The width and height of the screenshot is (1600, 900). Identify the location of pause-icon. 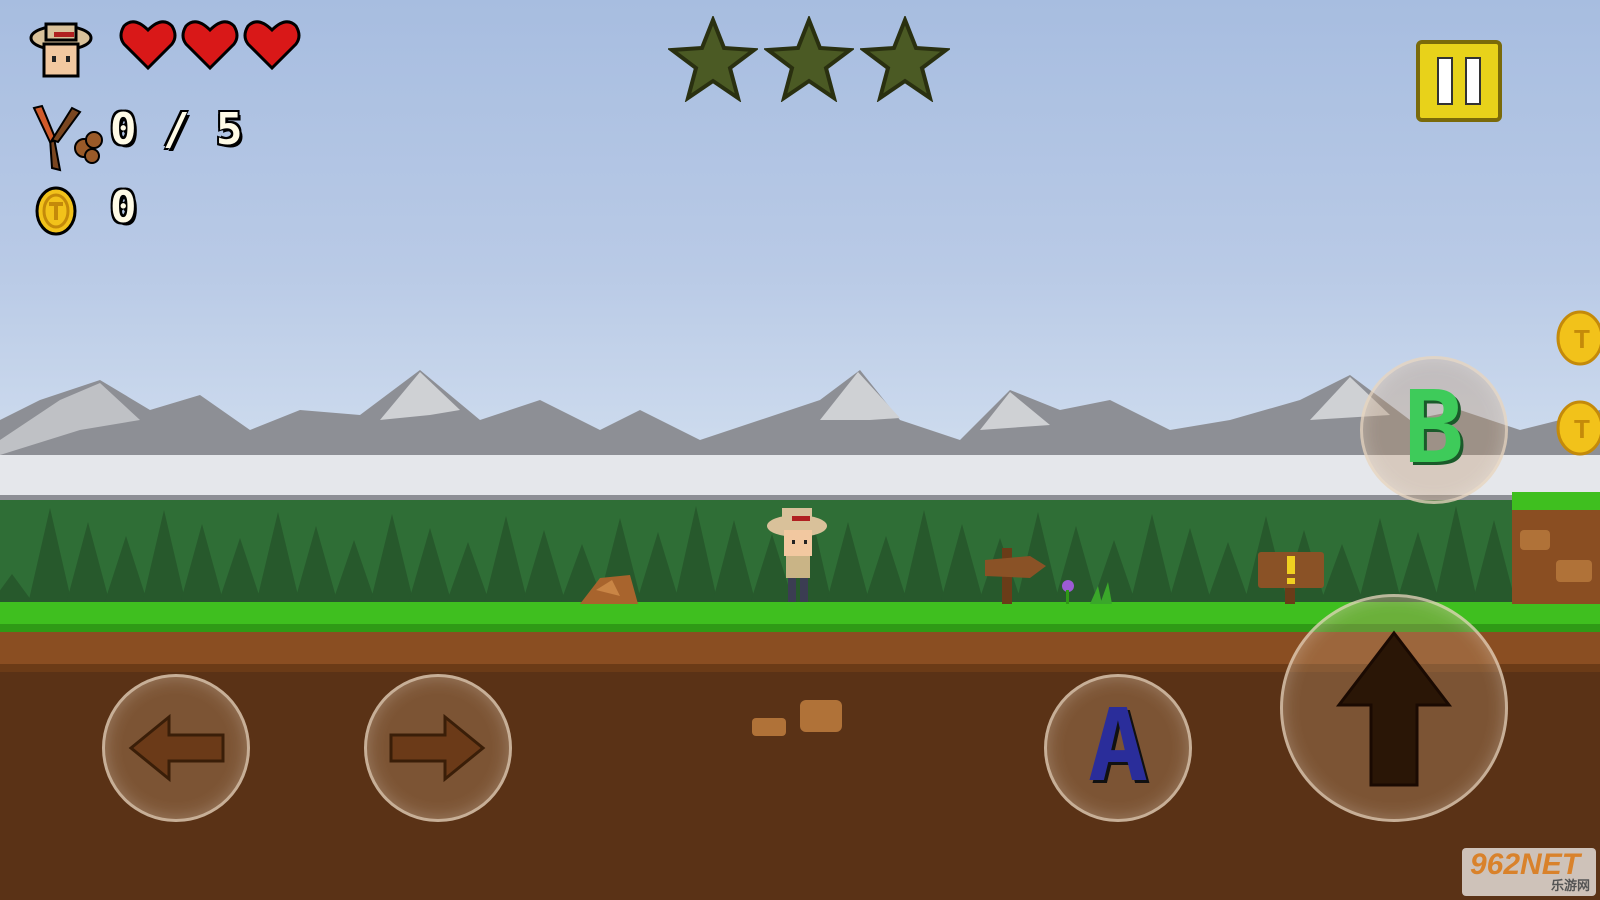
(1459, 81).